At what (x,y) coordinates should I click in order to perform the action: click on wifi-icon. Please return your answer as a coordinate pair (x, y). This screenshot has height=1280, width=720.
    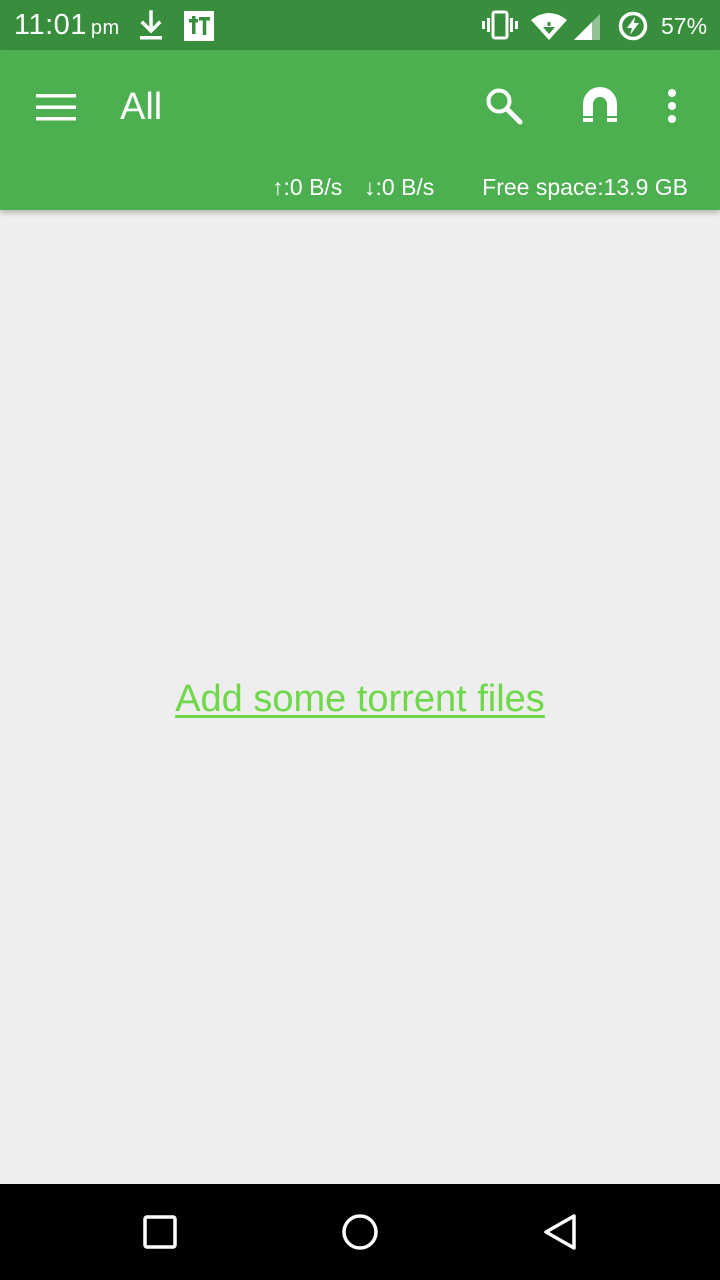
    Looking at the image, I should click on (549, 26).